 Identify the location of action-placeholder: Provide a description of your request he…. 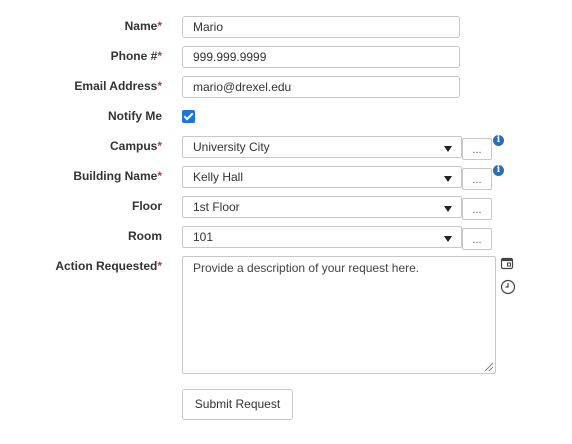
(306, 268).